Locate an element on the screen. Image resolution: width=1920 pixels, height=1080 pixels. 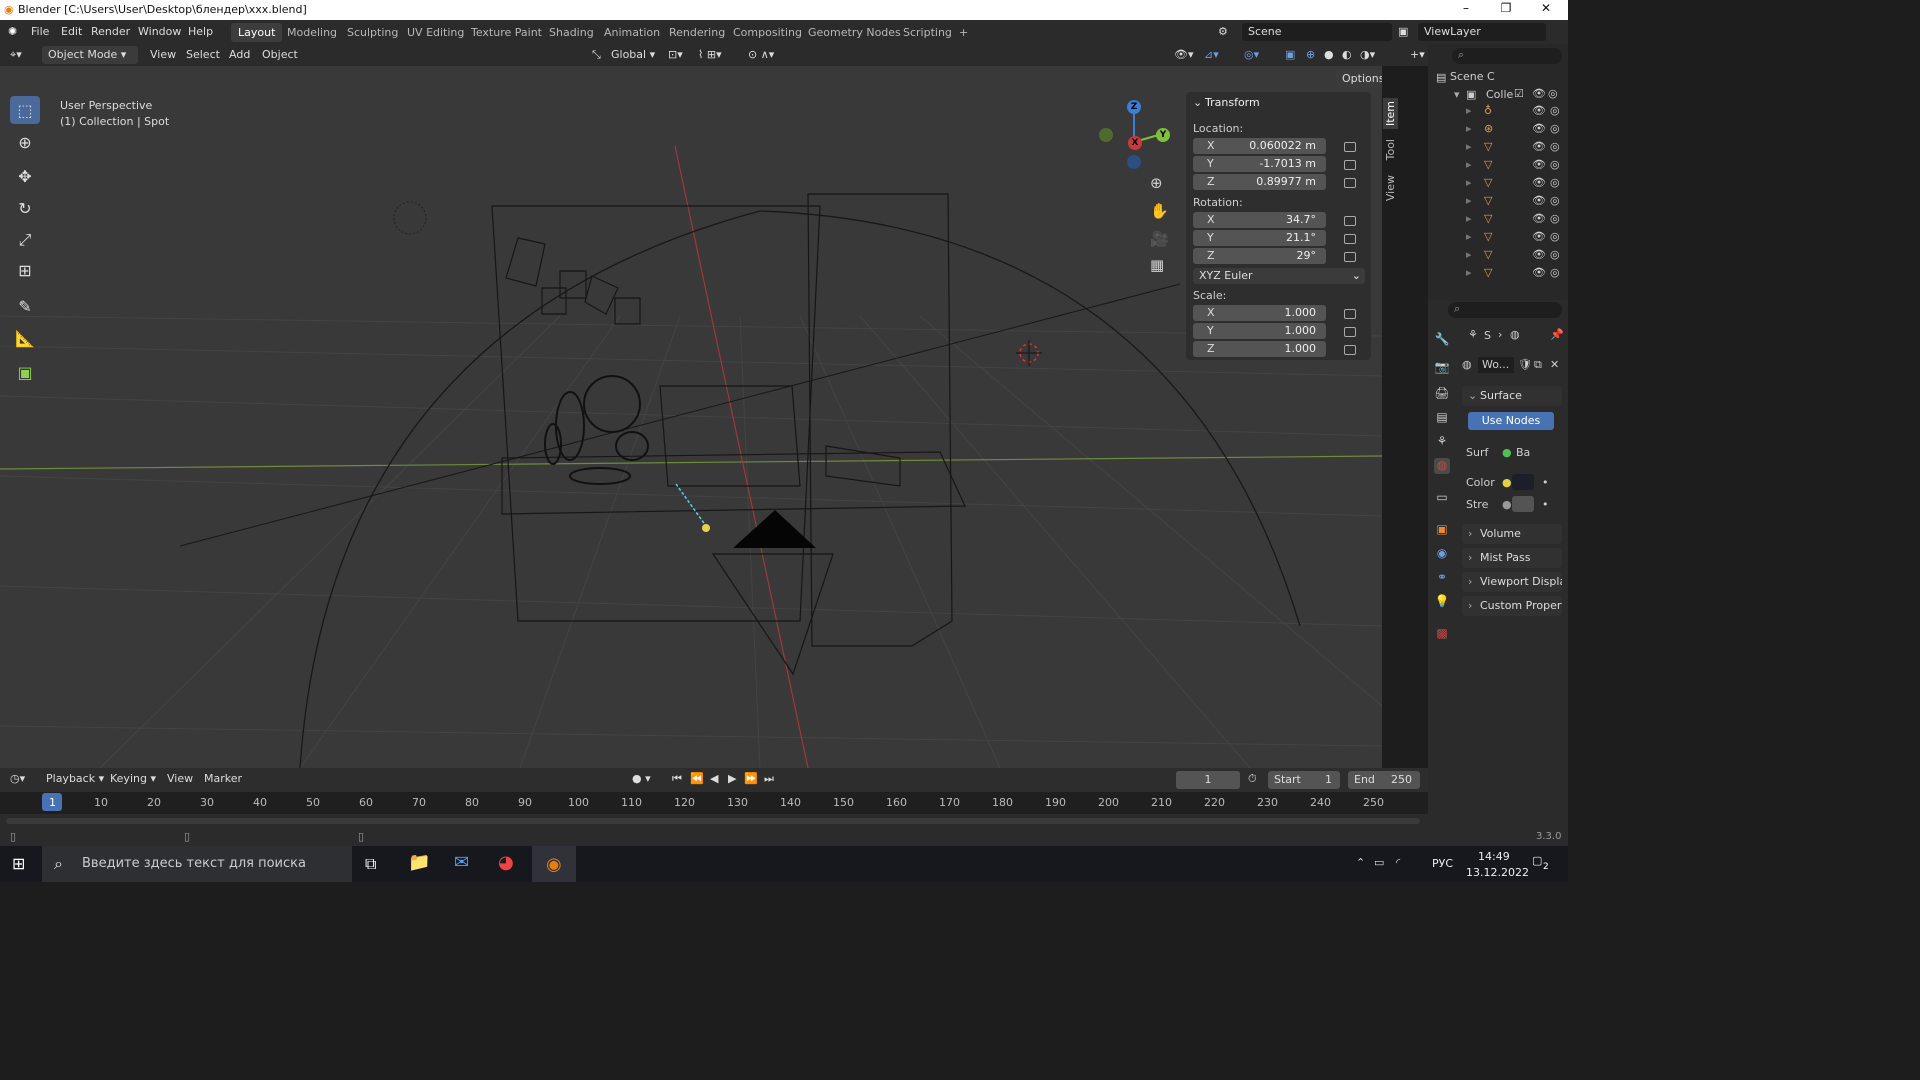
strength-field is located at coordinates (1523, 504).